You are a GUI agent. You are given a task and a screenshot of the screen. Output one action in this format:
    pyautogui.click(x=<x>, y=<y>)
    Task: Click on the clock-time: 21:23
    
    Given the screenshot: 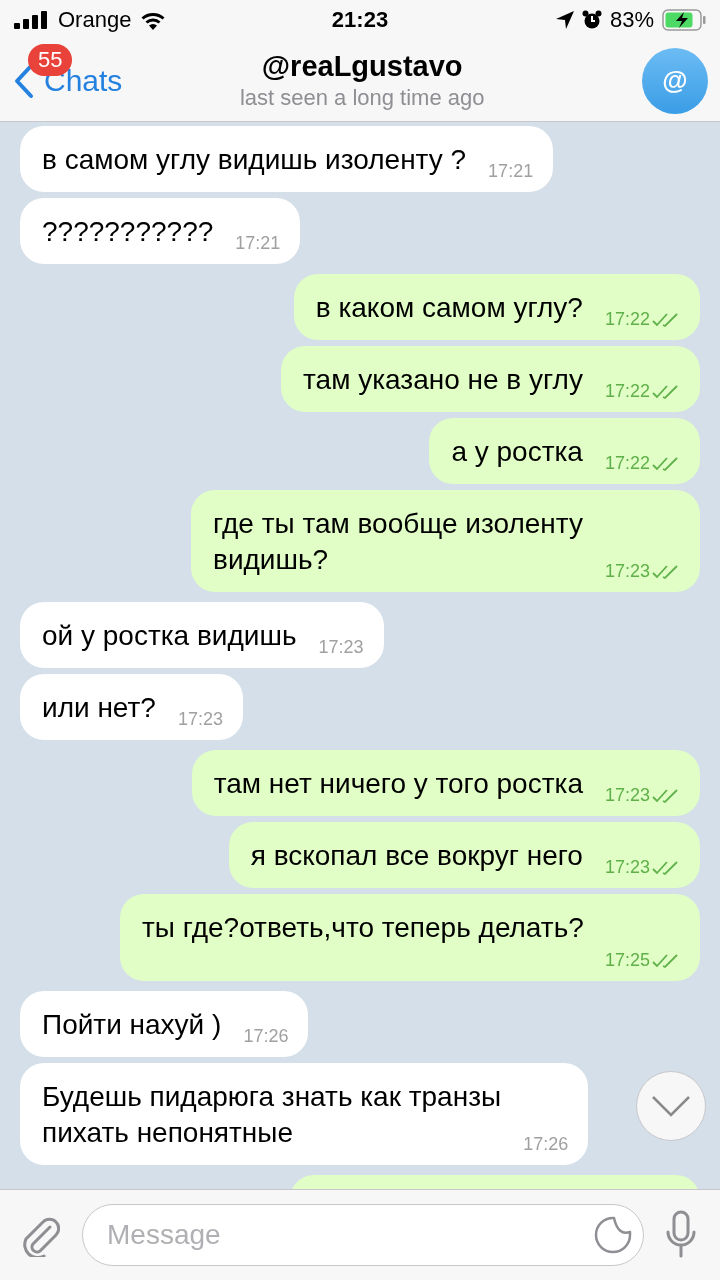 What is the action you would take?
    pyautogui.click(x=360, y=20)
    